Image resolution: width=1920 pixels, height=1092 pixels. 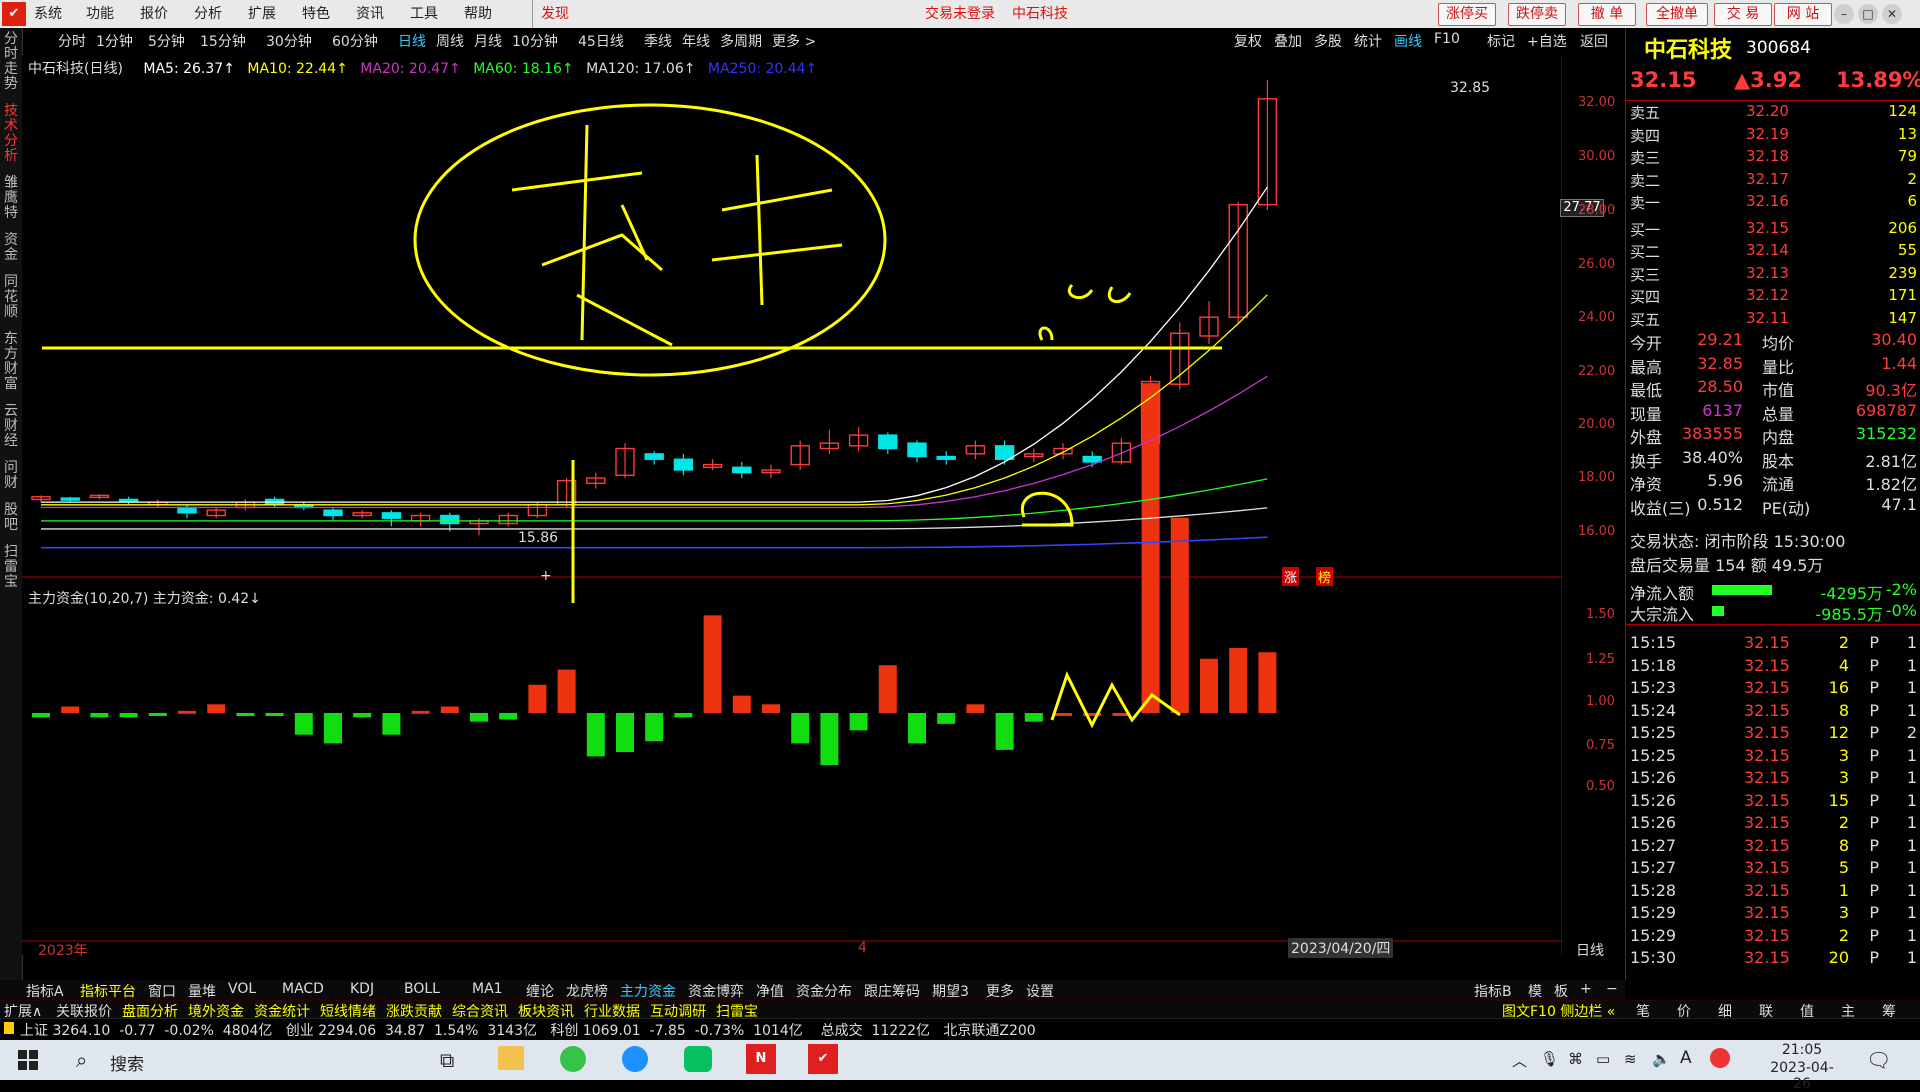 What do you see at coordinates (289, 41) in the screenshot?
I see `period-4: 30分钟` at bounding box center [289, 41].